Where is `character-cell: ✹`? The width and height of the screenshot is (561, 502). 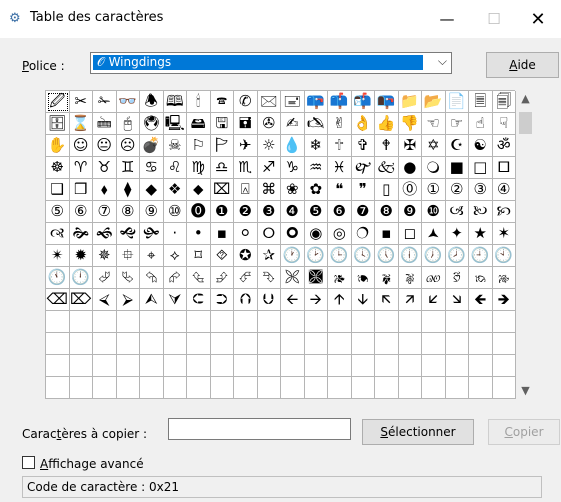
character-cell: ✹ is located at coordinates (81, 256).